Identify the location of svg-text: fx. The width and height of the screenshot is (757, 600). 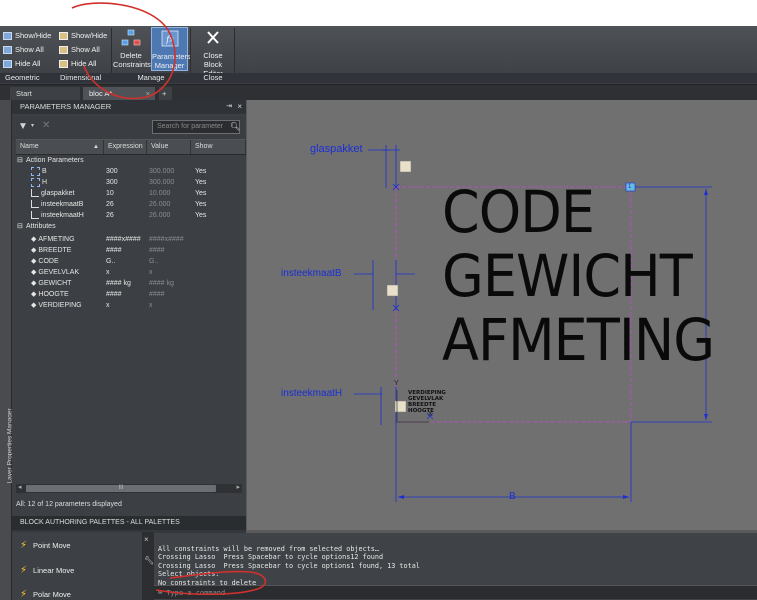
(169, 39).